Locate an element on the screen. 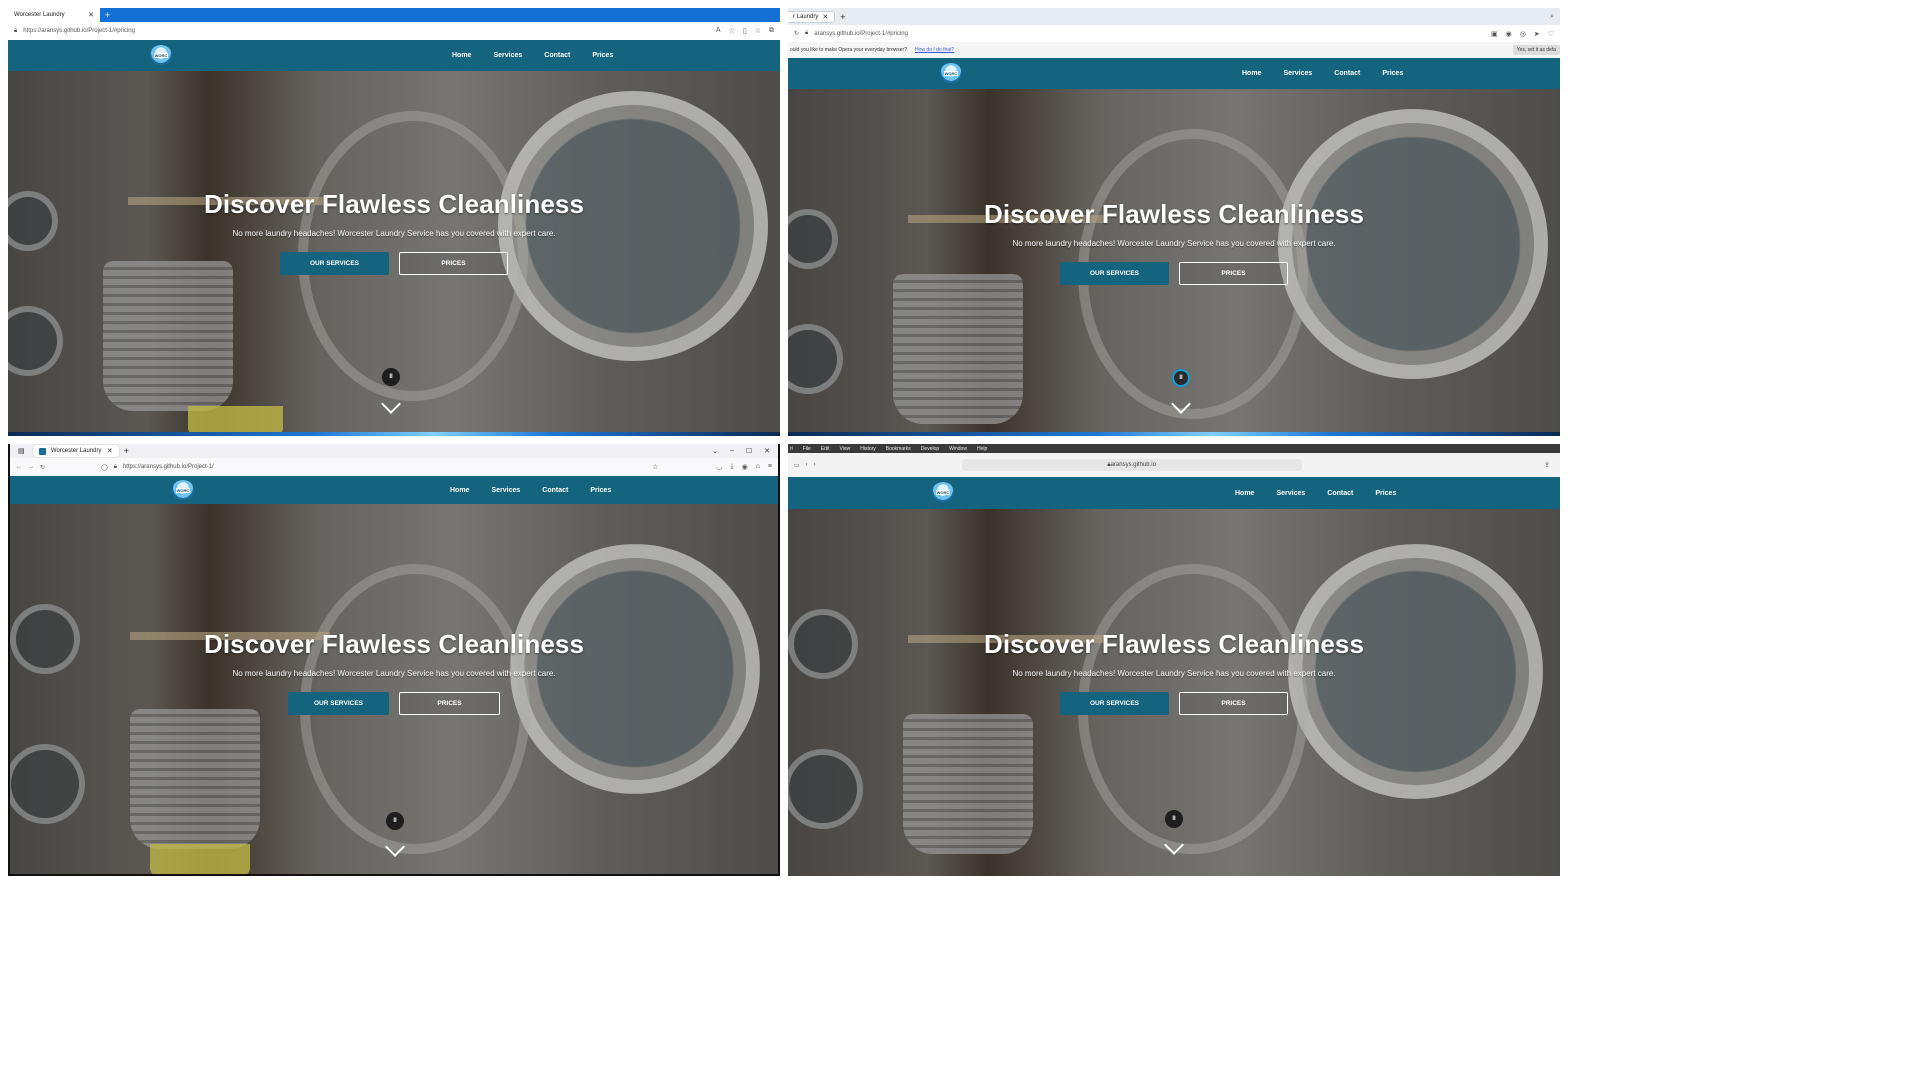 Image resolution: width=1920 pixels, height=1080 pixels. close-window-icon: ✕ is located at coordinates (767, 451).